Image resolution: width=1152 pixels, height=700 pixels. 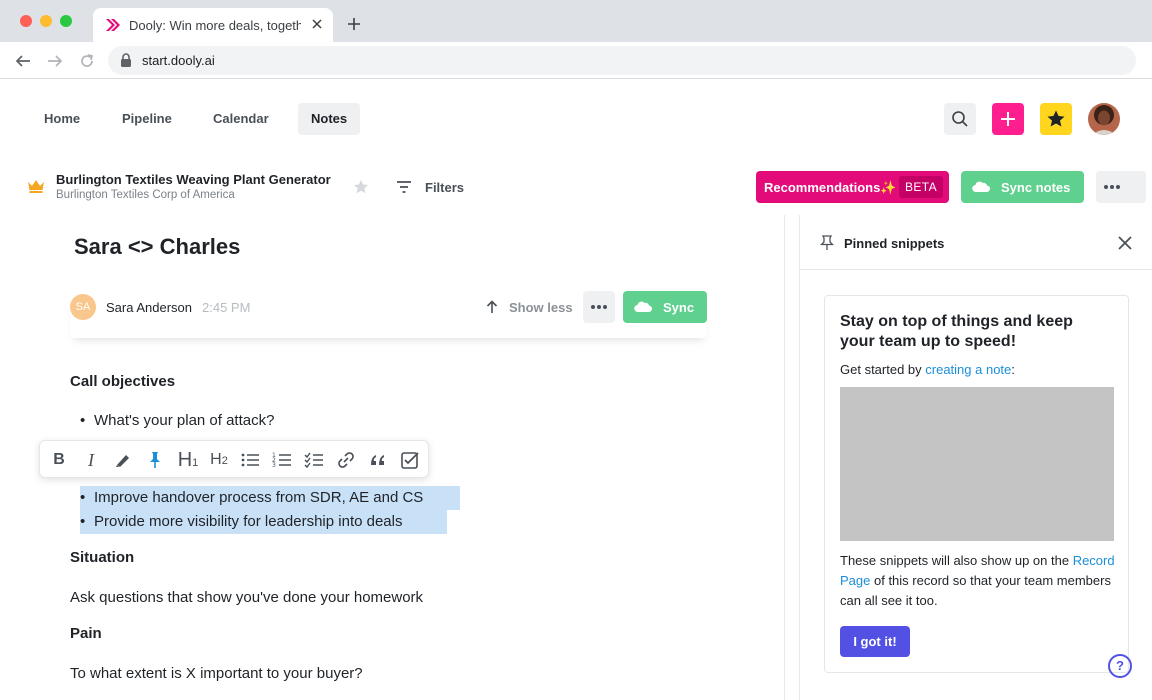 What do you see at coordinates (976, 269) in the screenshot?
I see `panel-header-divider` at bounding box center [976, 269].